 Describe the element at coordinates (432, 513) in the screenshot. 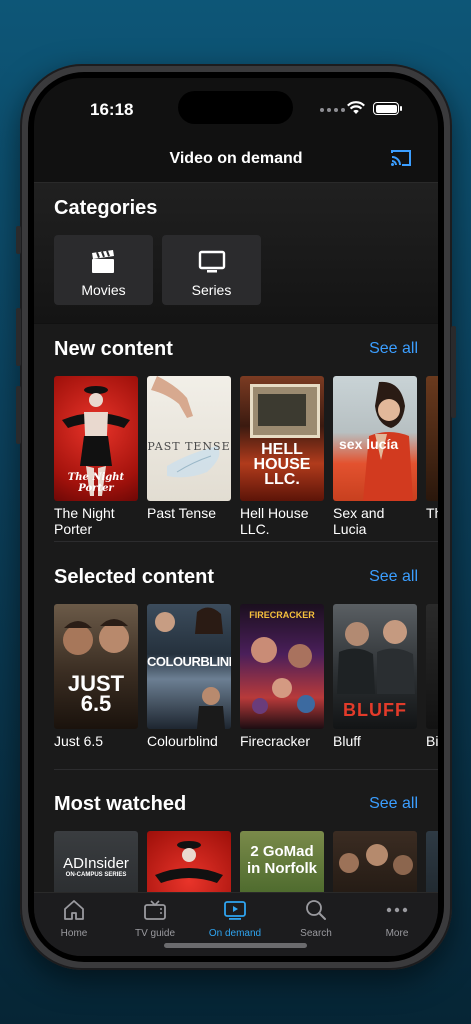

I see `tile-title: Th Bl` at that location.